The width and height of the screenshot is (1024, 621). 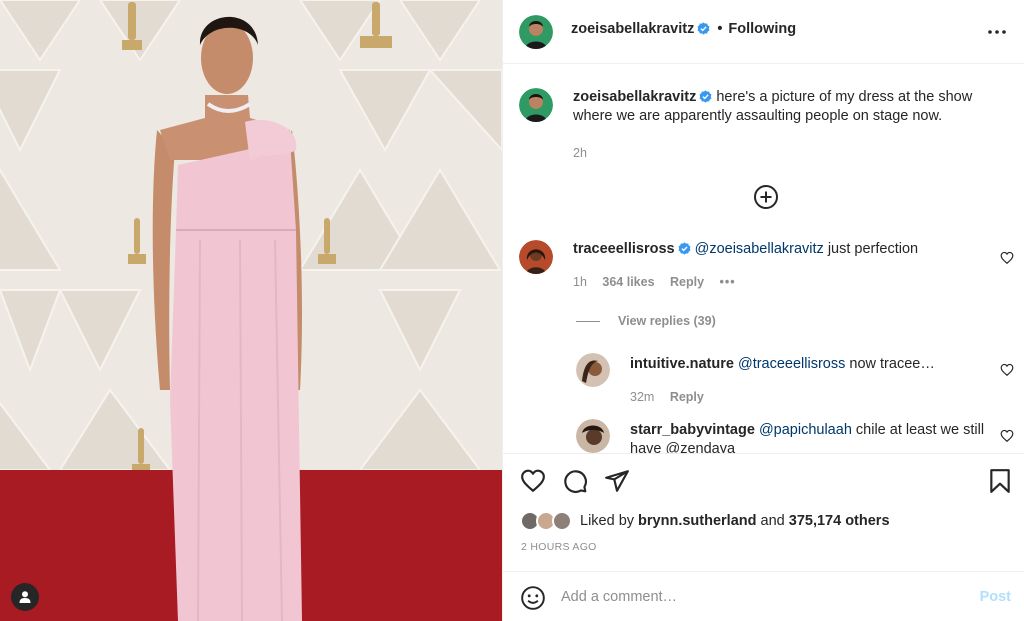 I want to click on likes-others: 375,174 others, so click(x=839, y=521).